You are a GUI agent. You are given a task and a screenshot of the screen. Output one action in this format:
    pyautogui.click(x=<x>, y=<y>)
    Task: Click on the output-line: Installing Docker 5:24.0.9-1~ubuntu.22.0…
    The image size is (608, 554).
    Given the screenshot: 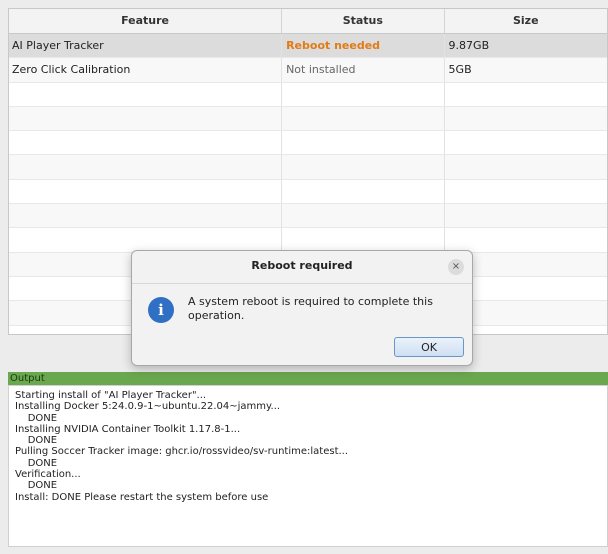 What is the action you would take?
    pyautogui.click(x=148, y=407)
    